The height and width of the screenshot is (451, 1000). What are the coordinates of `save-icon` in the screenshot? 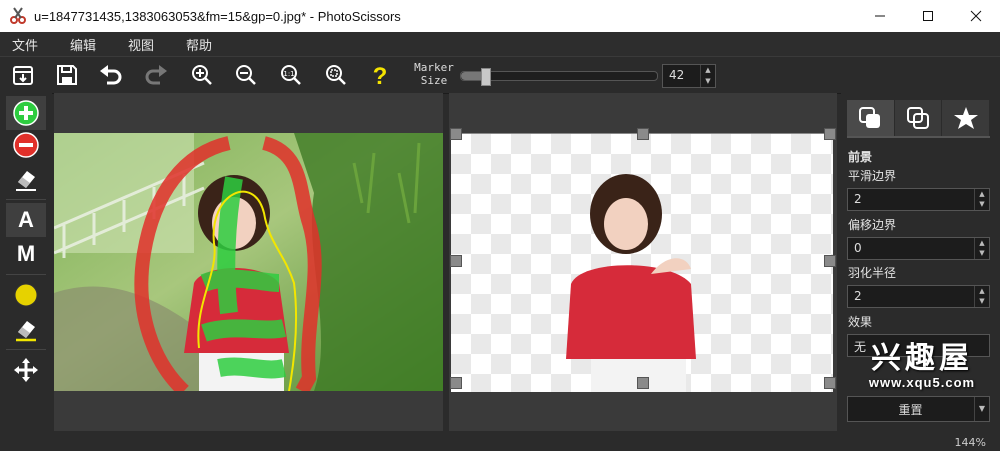 It's located at (67, 75).